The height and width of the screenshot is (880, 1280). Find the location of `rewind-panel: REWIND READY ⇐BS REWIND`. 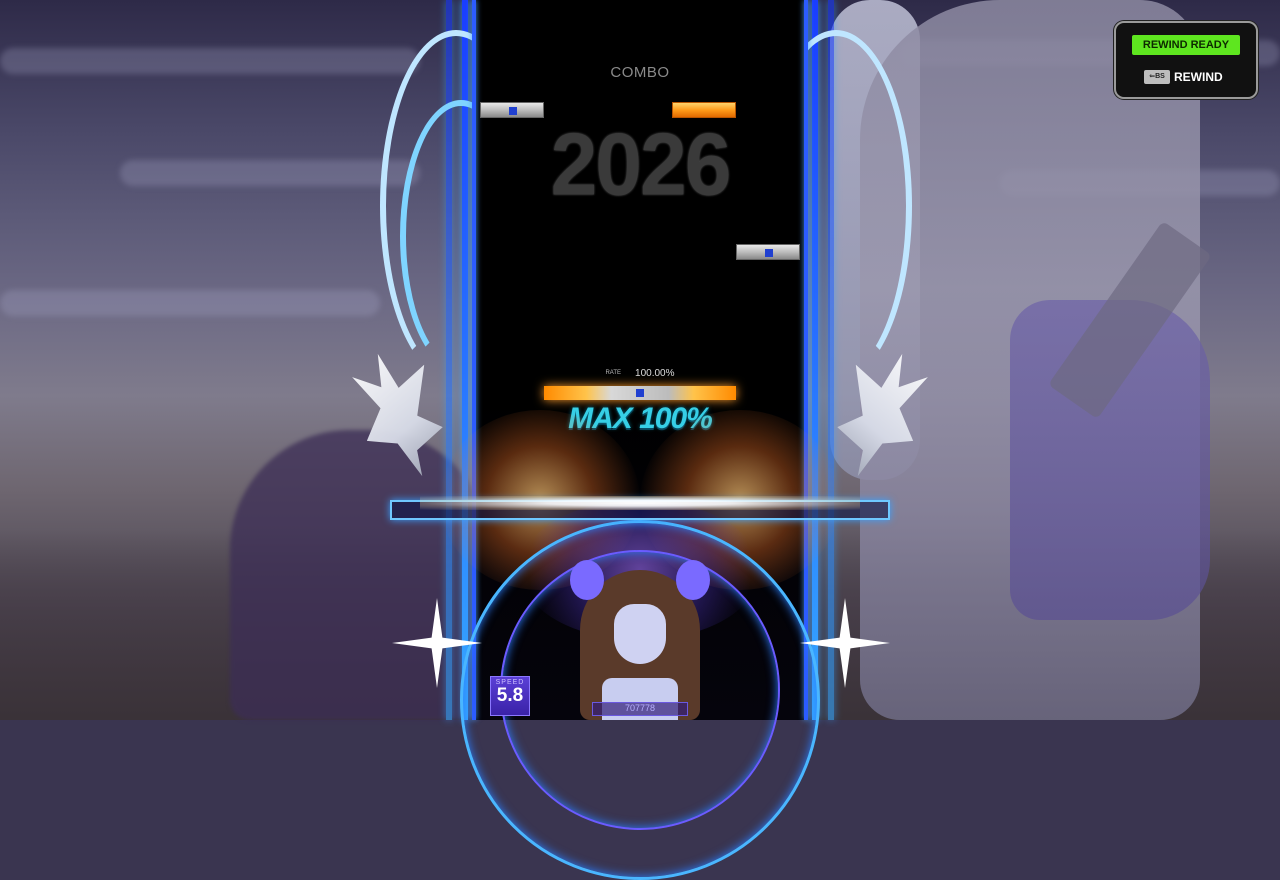

rewind-panel: REWIND READY ⇐BS REWIND is located at coordinates (1186, 60).